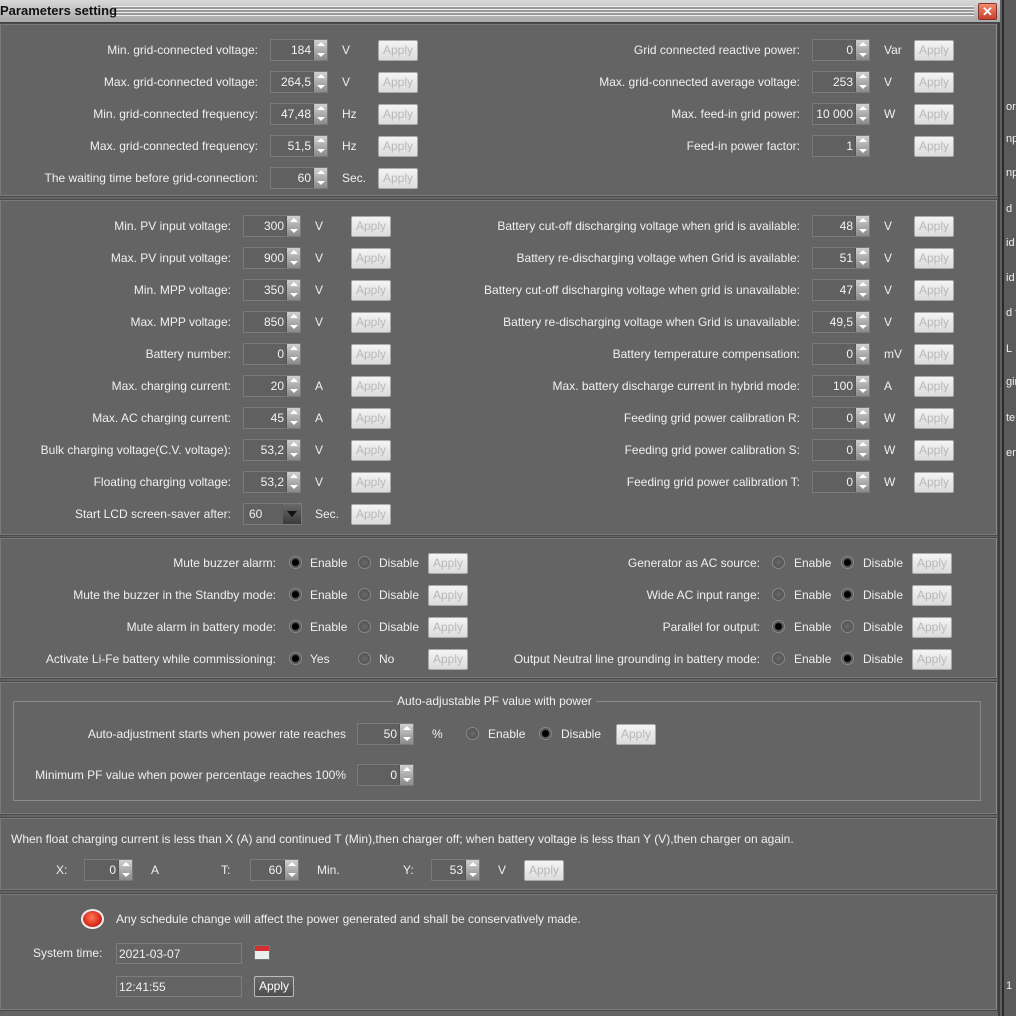 Image resolution: width=1016 pixels, height=1016 pixels. What do you see at coordinates (299, 82) in the screenshot?
I see `spinner: 264,5` at bounding box center [299, 82].